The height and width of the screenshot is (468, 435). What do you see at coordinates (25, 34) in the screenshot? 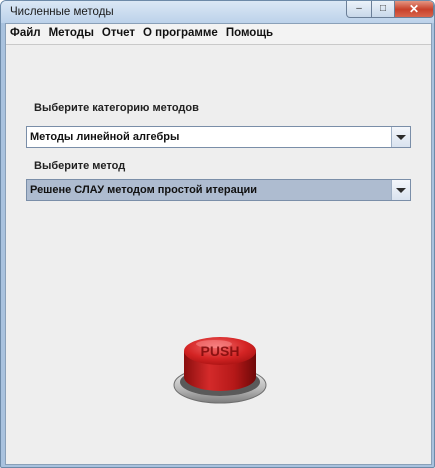
I see `menu-file: Файл` at bounding box center [25, 34].